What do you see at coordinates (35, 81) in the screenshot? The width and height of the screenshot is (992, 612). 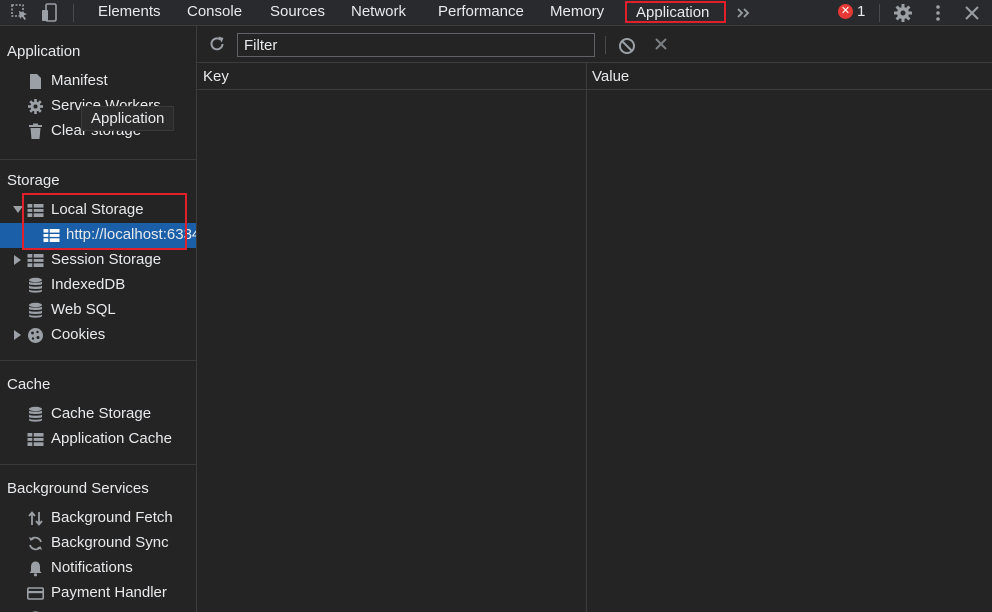 I see `document-icon` at bounding box center [35, 81].